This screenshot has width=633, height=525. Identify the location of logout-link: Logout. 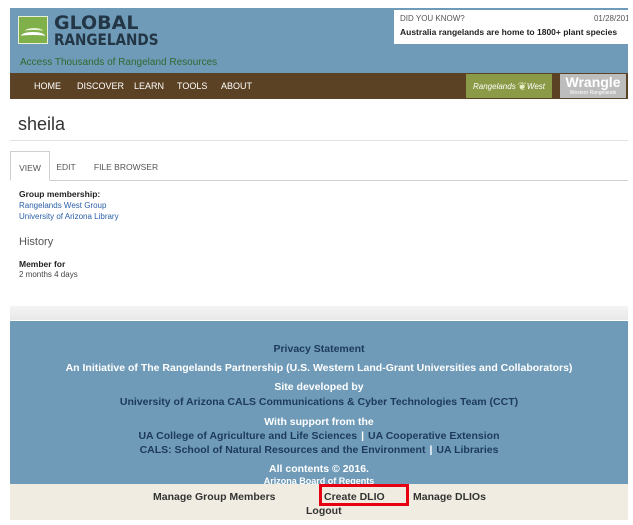
(324, 511).